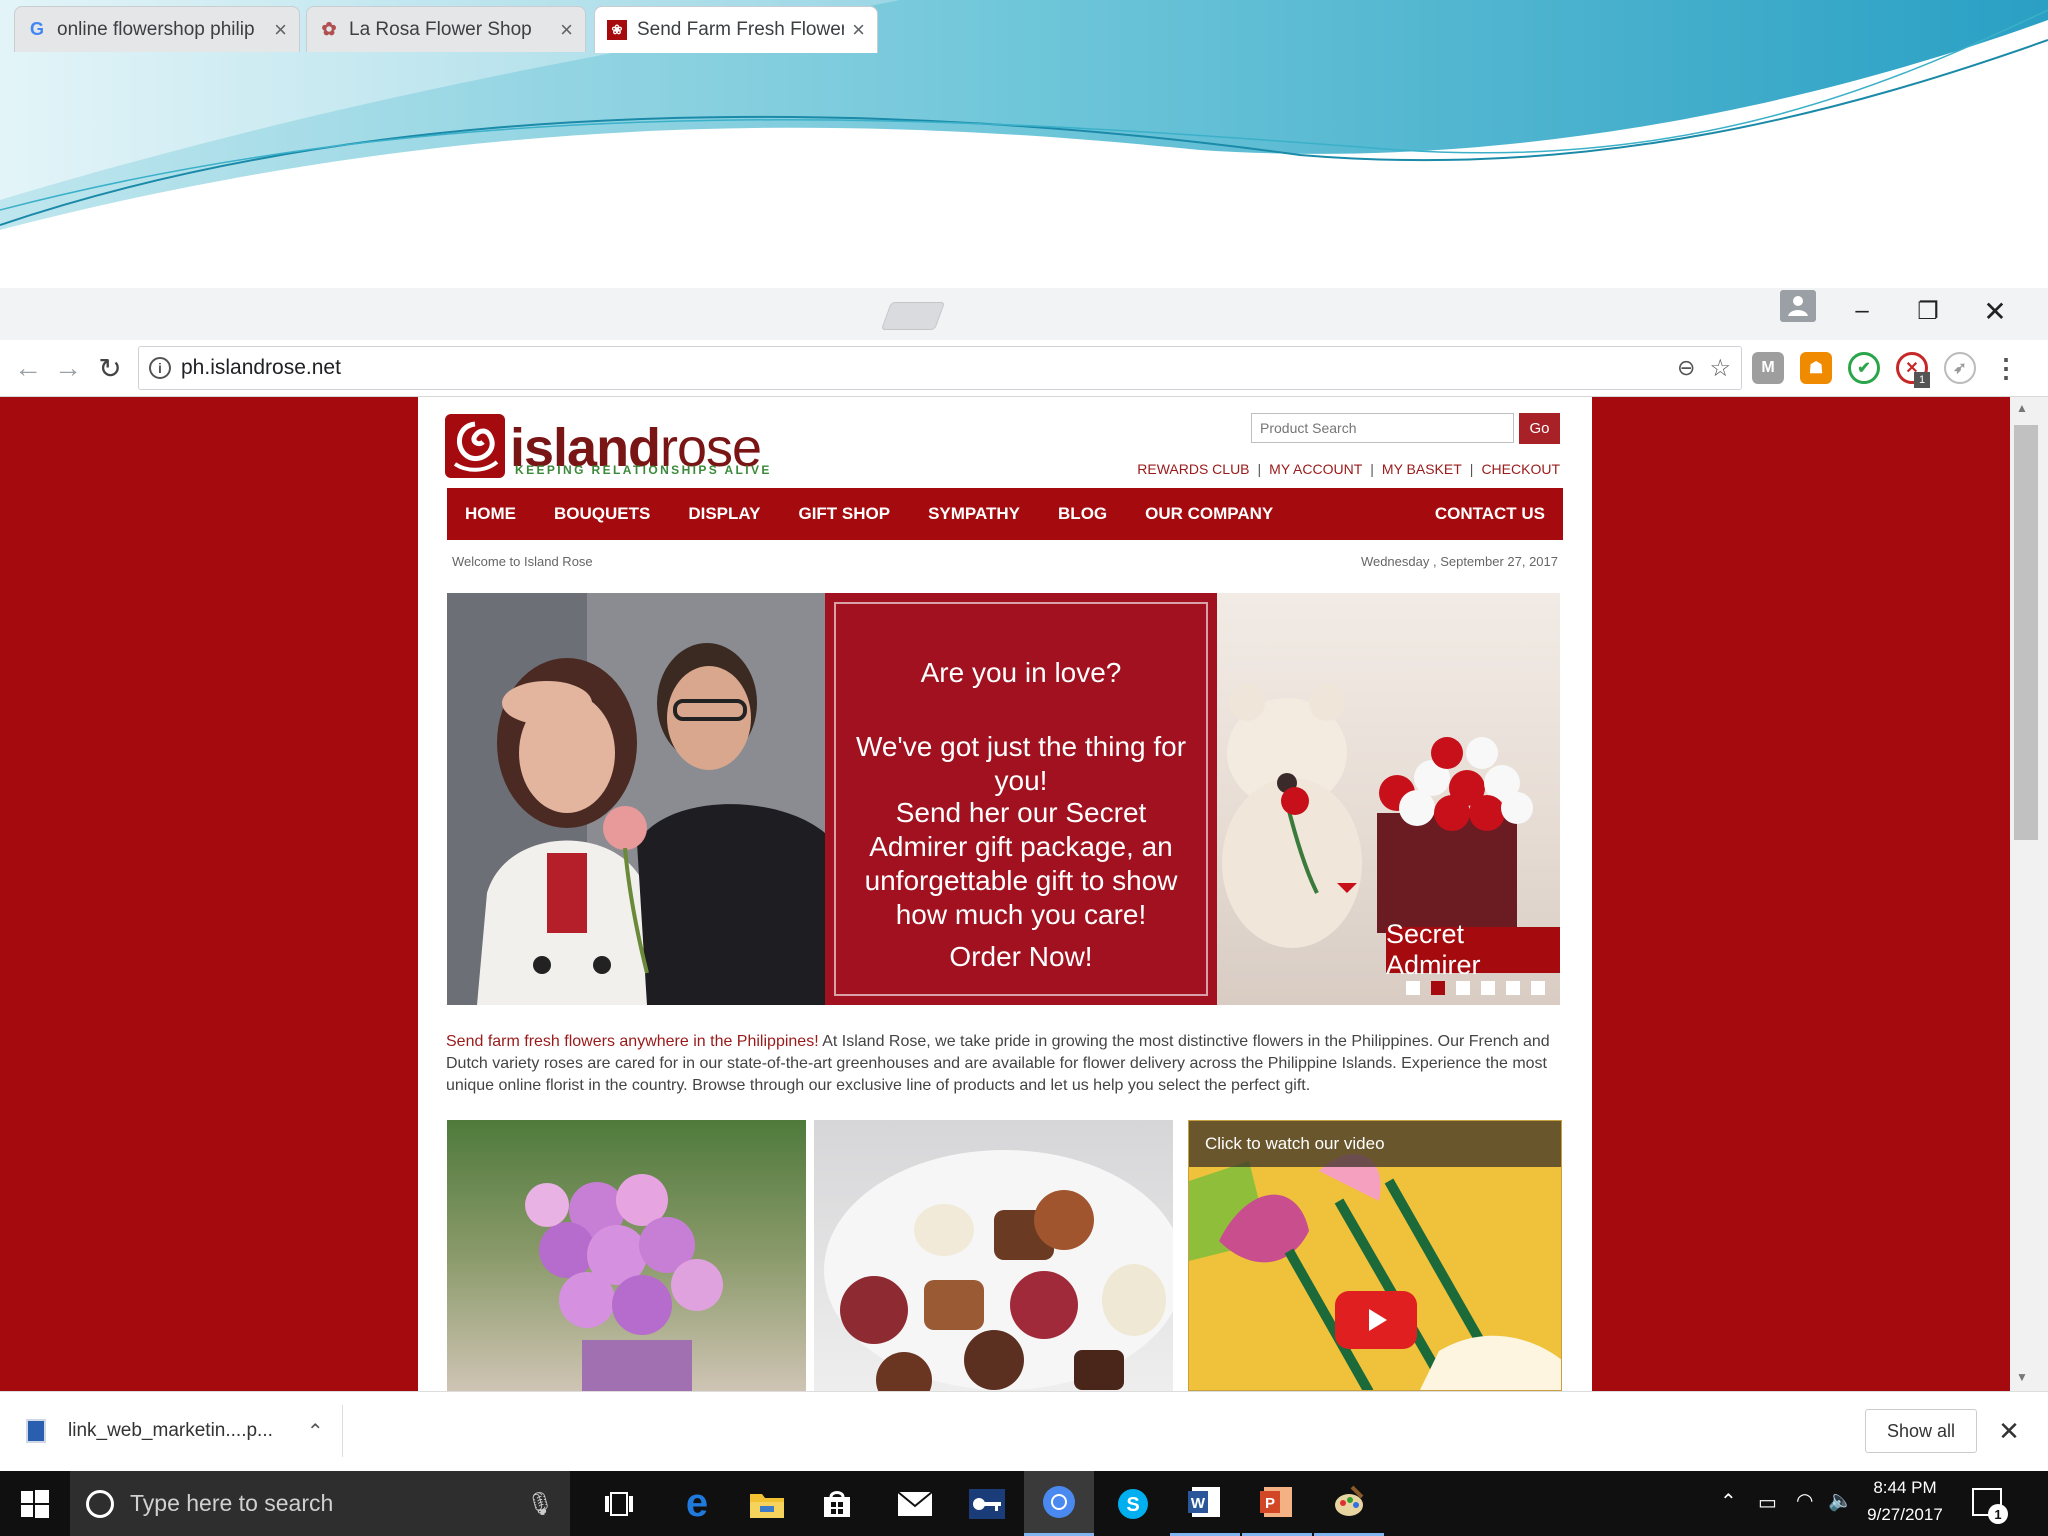  I want to click on cookie-icon: ☗, so click(1816, 368).